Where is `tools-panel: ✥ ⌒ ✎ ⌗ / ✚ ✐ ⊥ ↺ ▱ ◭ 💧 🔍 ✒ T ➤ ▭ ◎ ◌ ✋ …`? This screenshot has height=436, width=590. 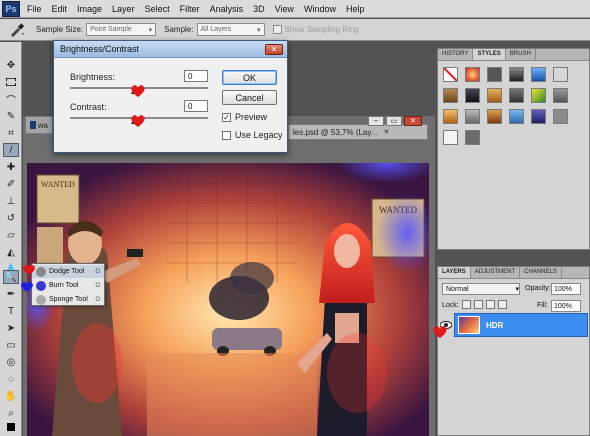 tools-panel: ✥ ⌒ ✎ ⌗ / ✚ ✐ ⊥ ↺ ▱ ◭ 💧 🔍 ✒ T ➤ ▭ ◎ ◌ ✋ … is located at coordinates (11, 239).